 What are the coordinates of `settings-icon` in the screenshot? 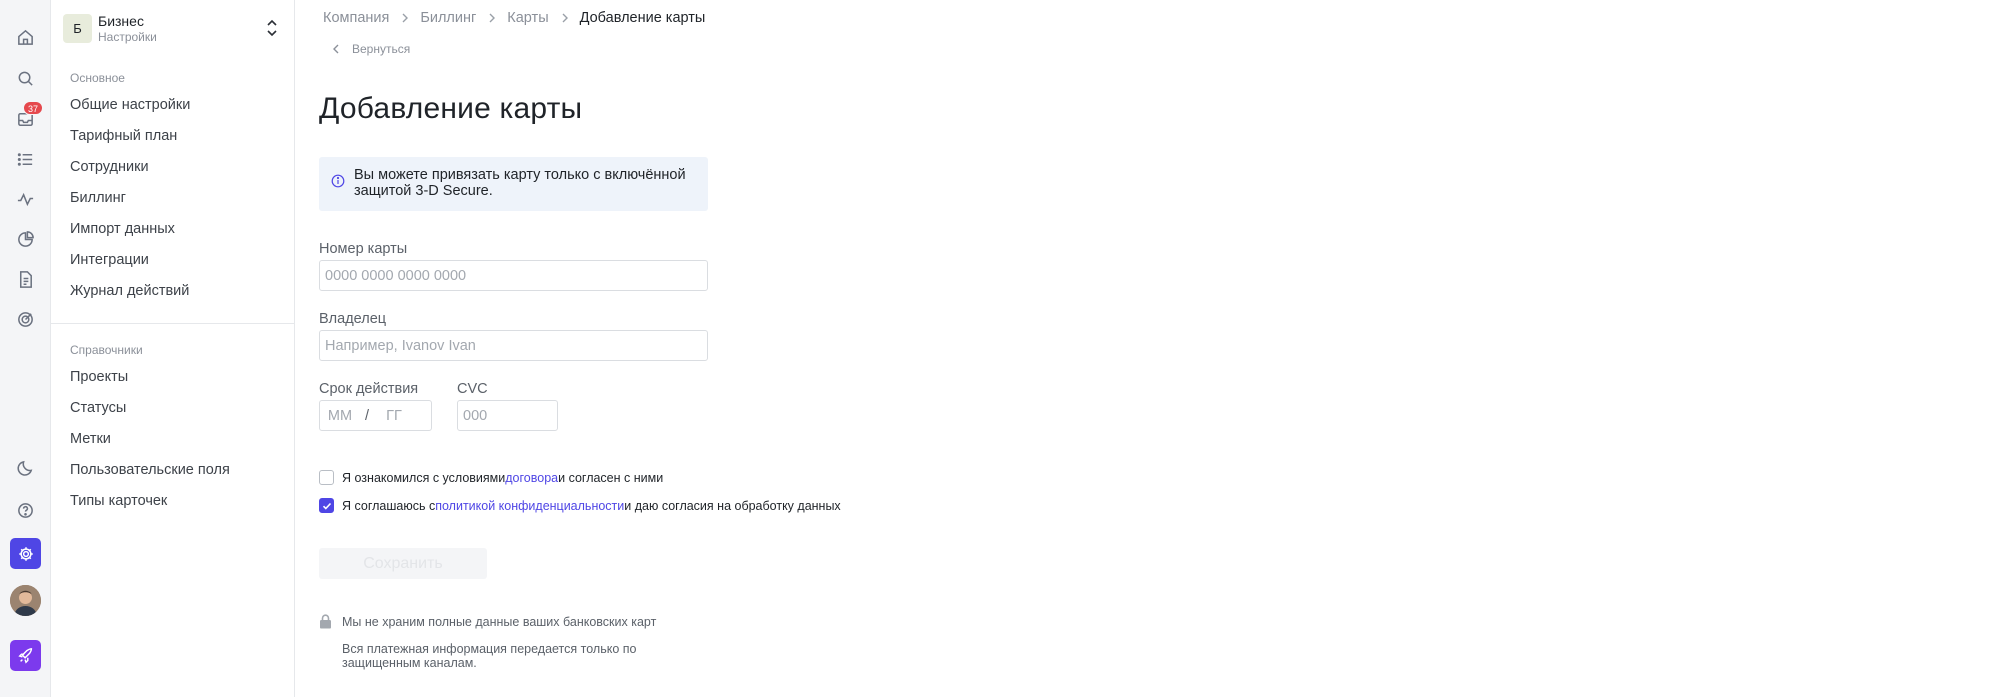 It's located at (25, 553).